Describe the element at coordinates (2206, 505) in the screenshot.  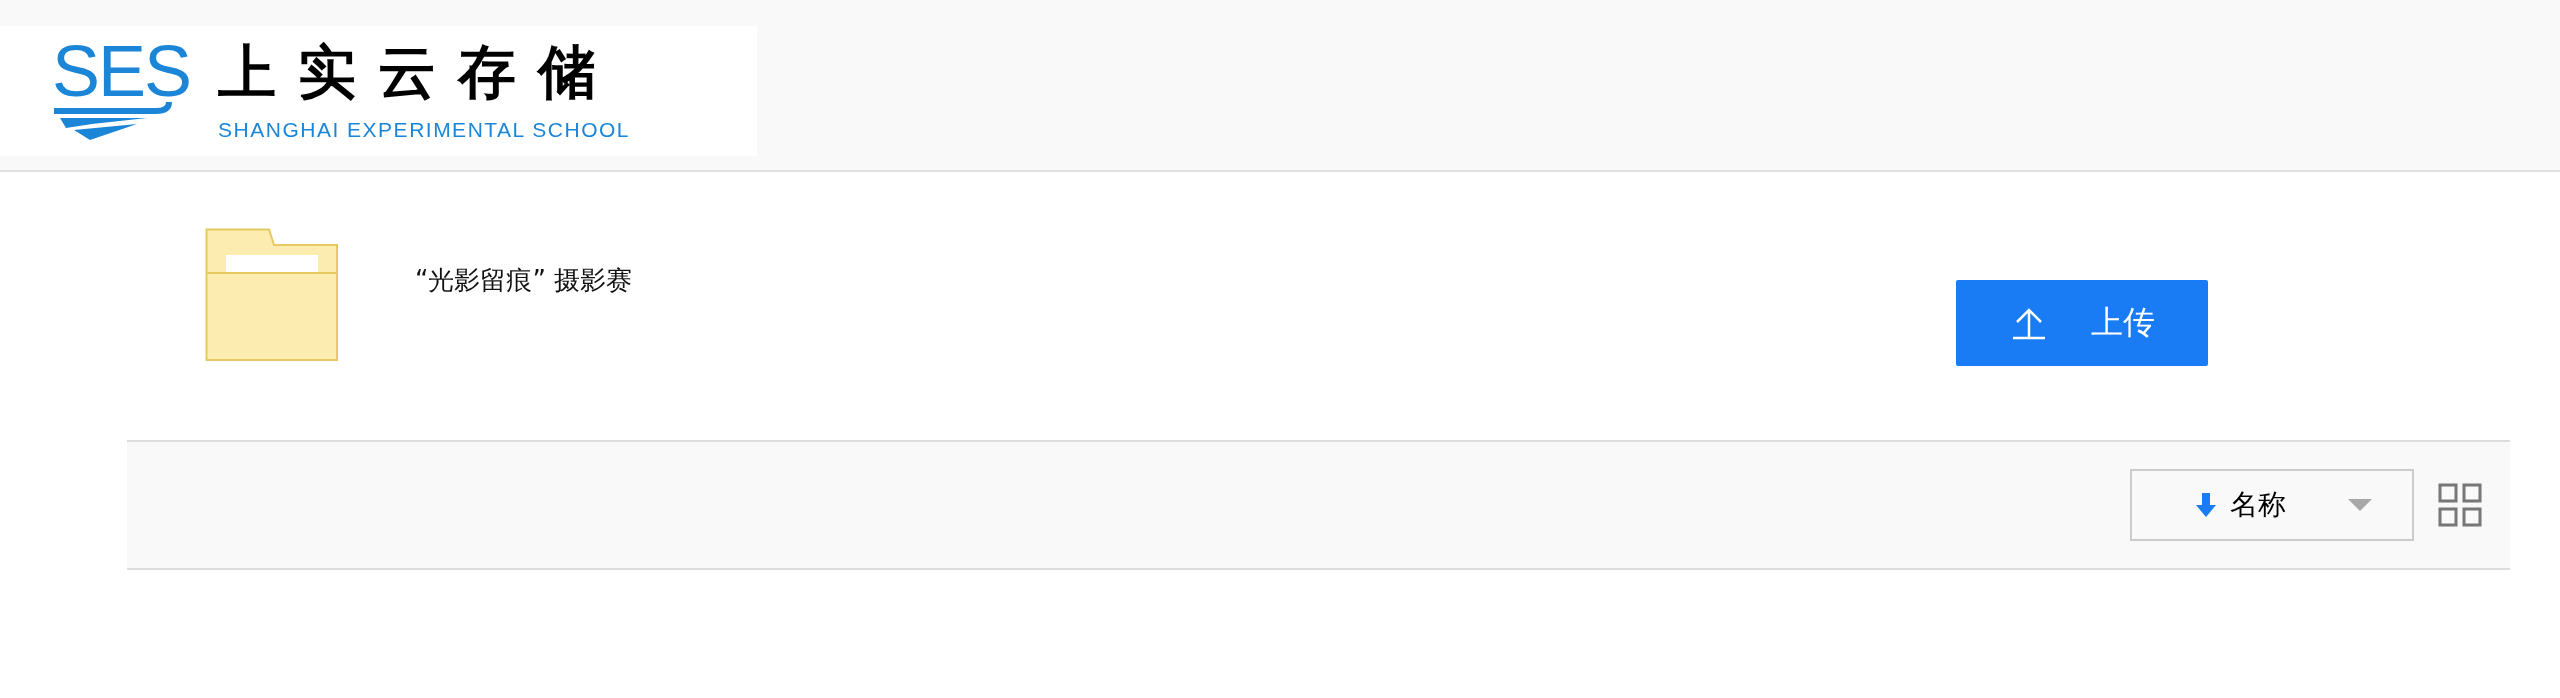
I see `down-arrow-icon` at that location.